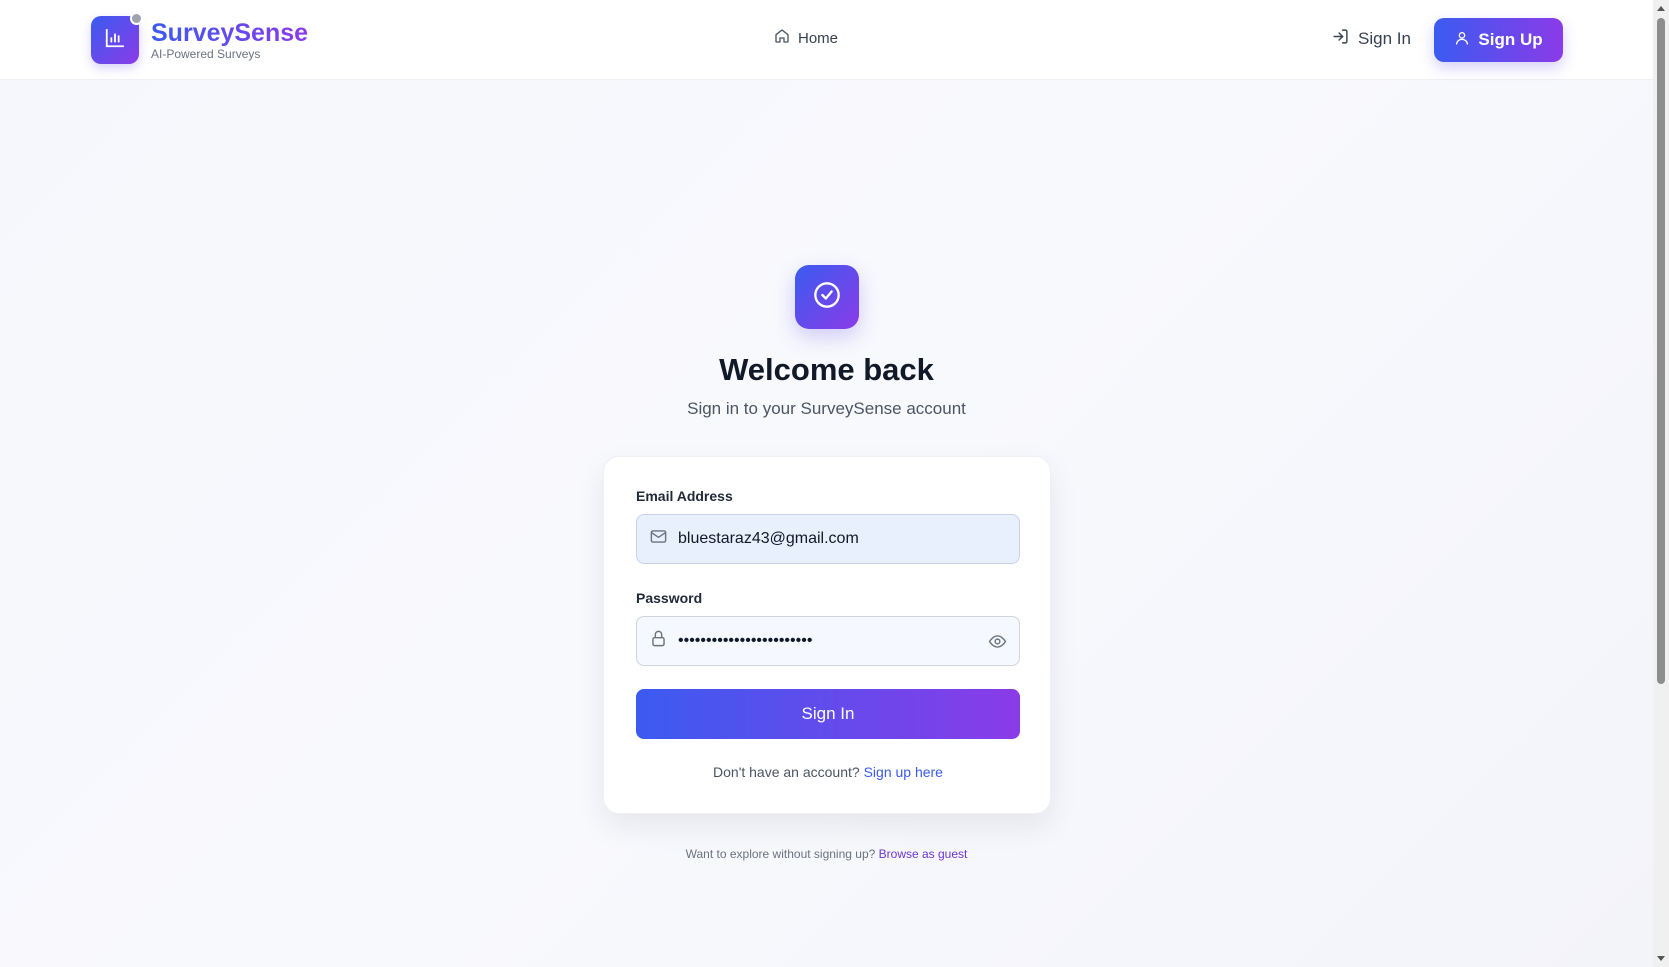 This screenshot has width=1669, height=967. I want to click on bar-chart-icon, so click(115, 40).